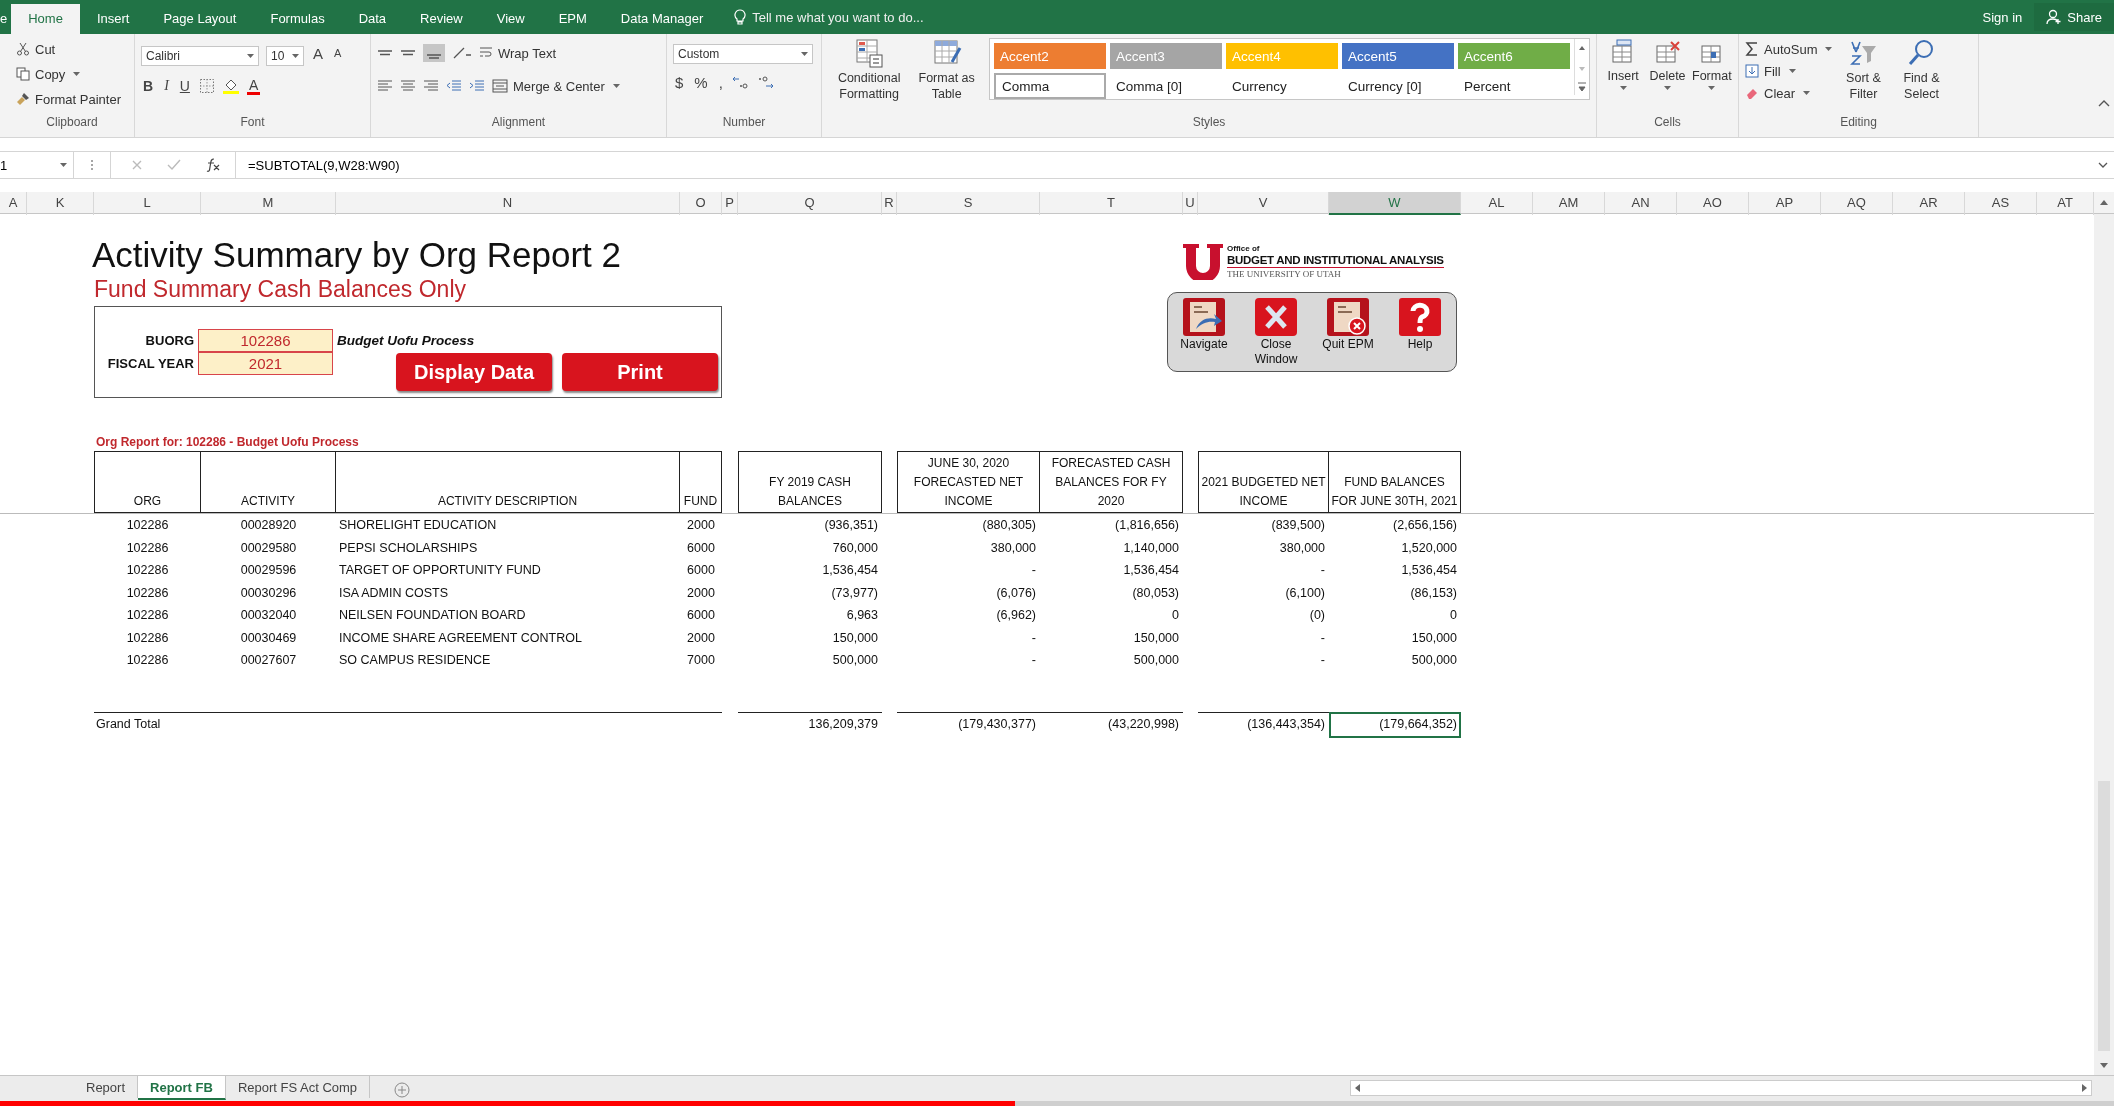 The image size is (2114, 1106). Describe the element at coordinates (2002, 17) in the screenshot. I see `sign-in-link: Sign in` at that location.